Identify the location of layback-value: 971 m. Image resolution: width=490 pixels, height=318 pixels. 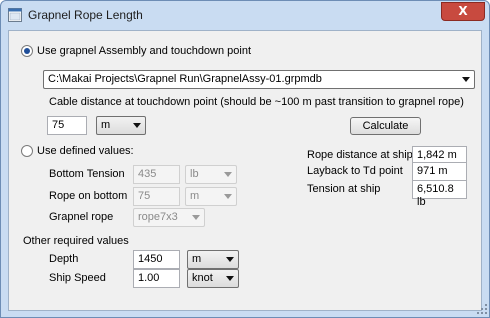
(432, 171).